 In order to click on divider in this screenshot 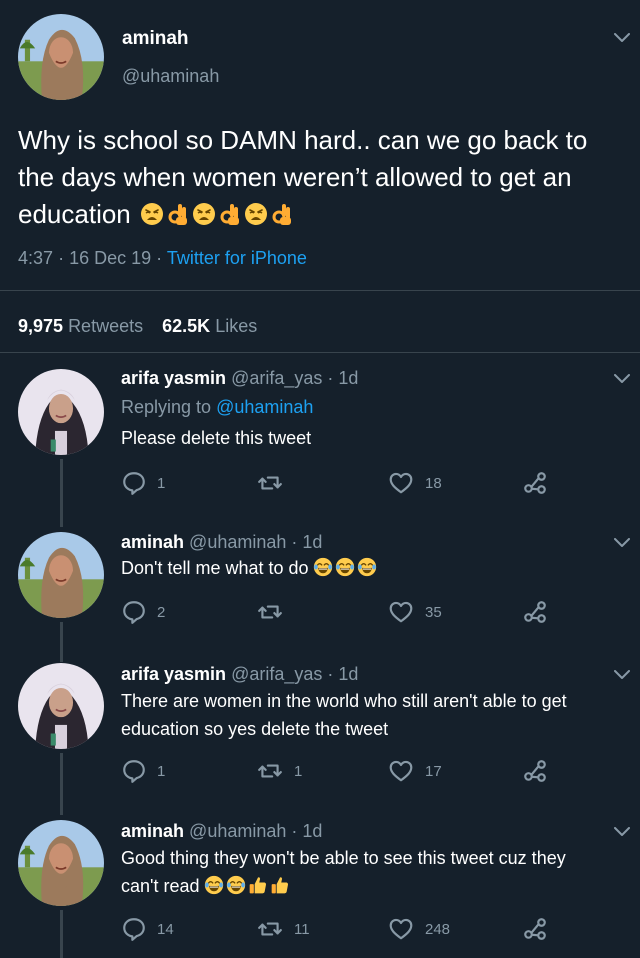, I will do `click(320, 352)`.